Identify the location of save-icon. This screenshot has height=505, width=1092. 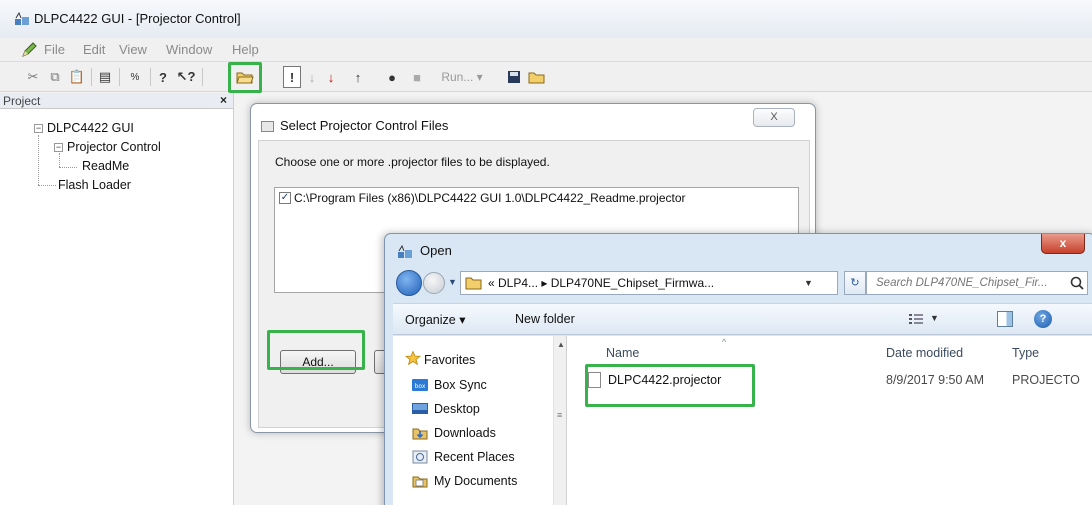
(514, 77).